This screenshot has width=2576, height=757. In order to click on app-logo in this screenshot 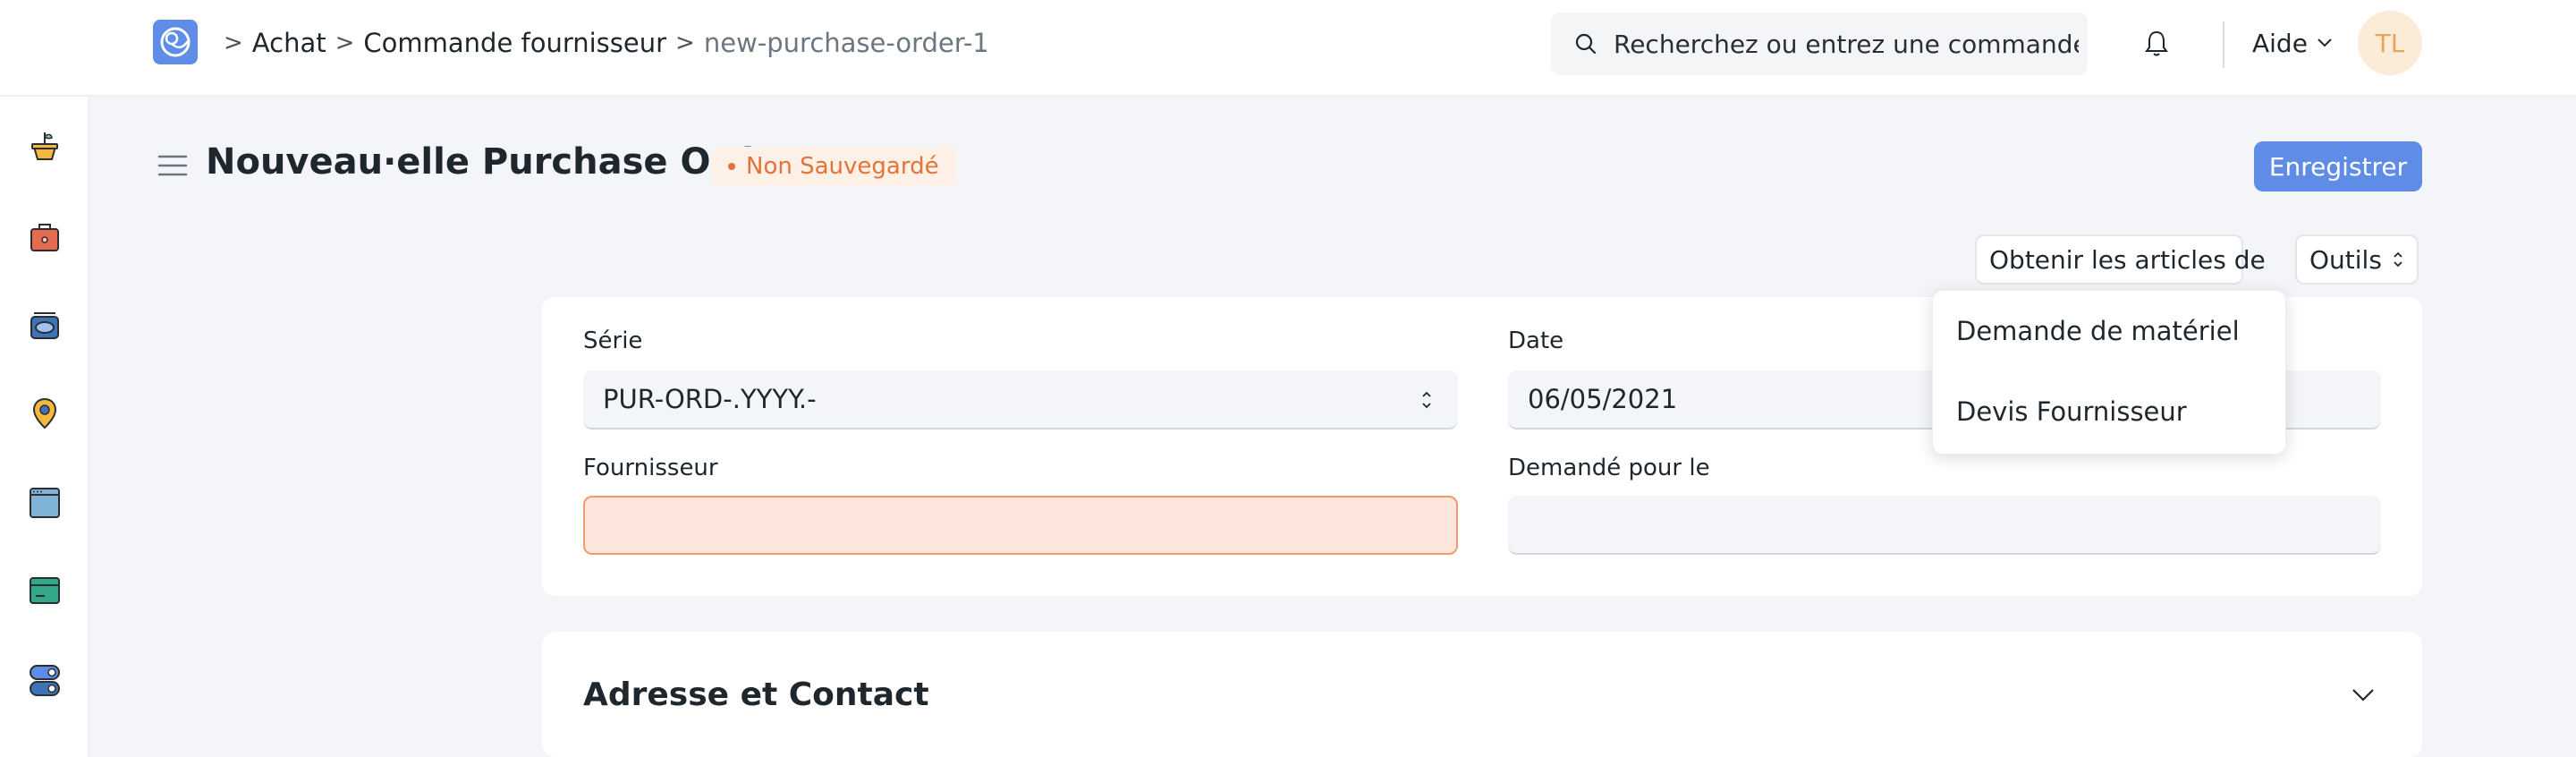, I will do `click(175, 42)`.